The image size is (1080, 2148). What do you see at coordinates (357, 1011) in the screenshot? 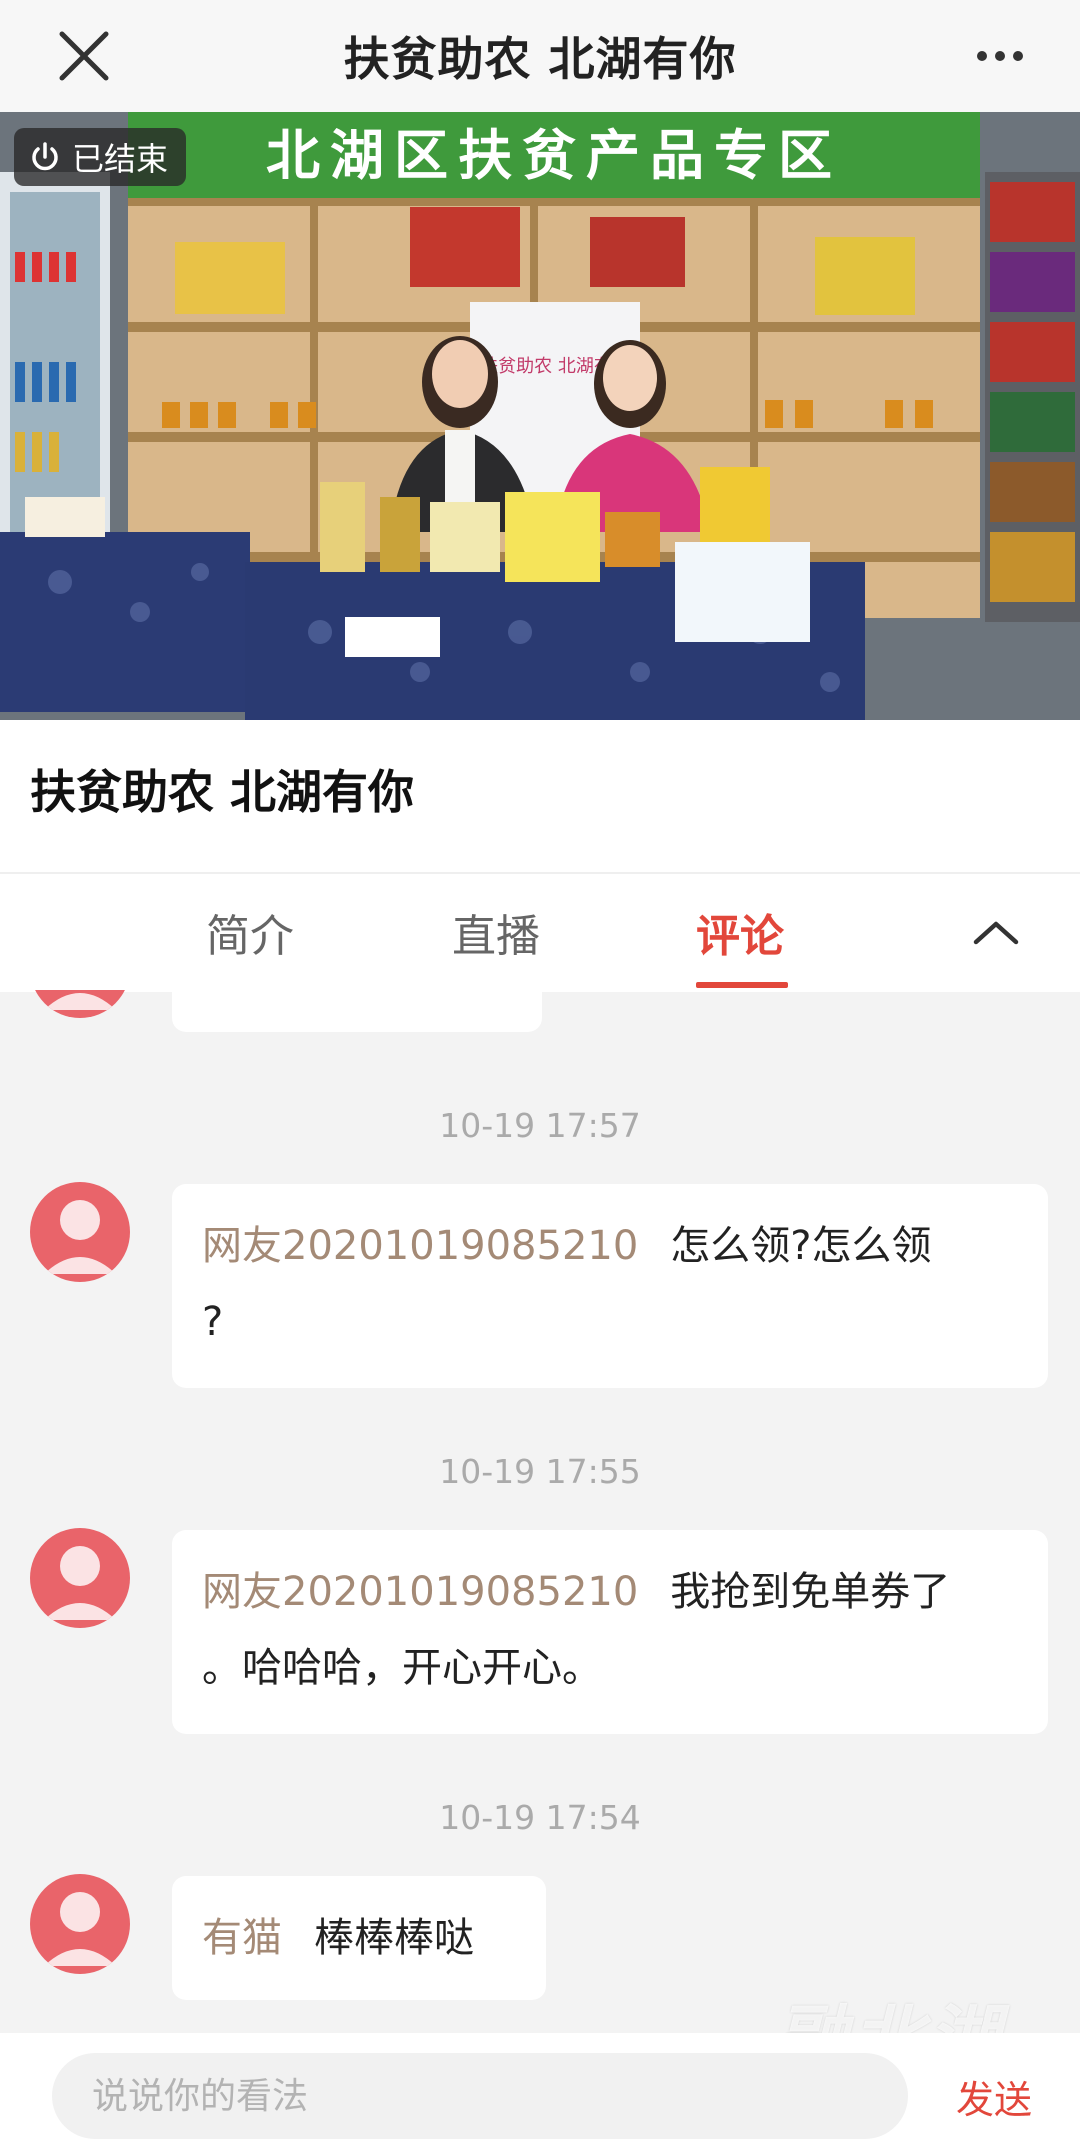
I see `comment-bubble-partial` at bounding box center [357, 1011].